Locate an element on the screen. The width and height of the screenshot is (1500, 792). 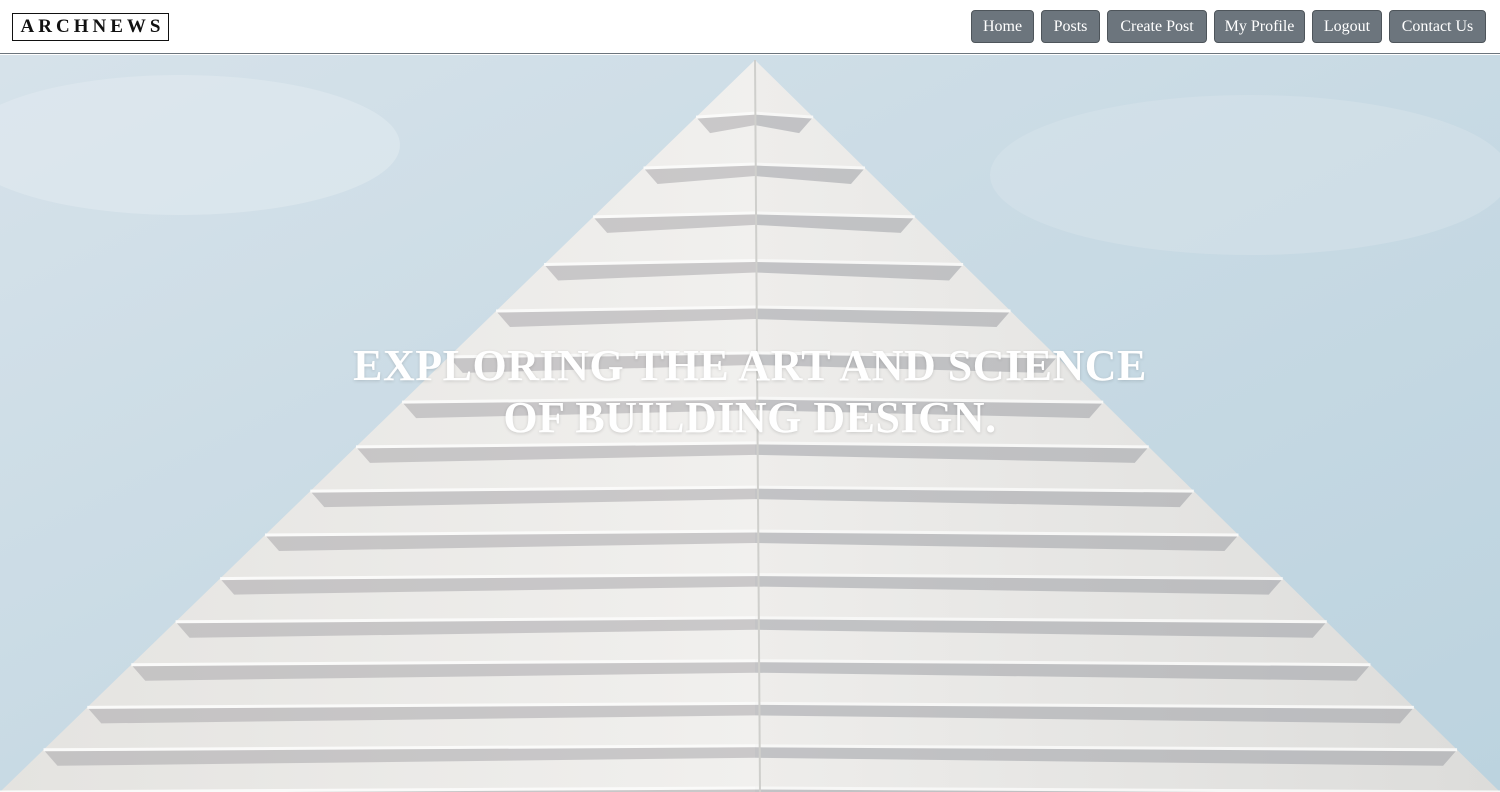
site-logo: ARCHNEWS is located at coordinates (90, 27).